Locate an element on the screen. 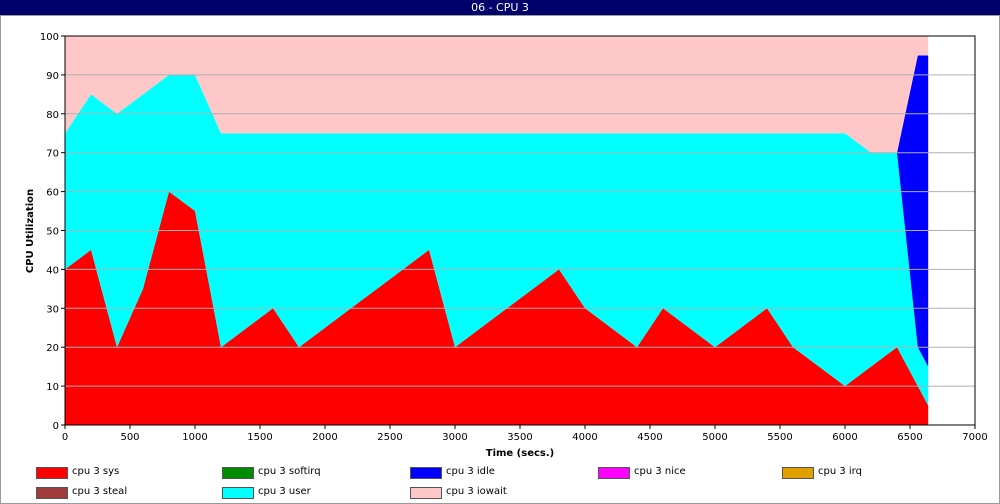 The height and width of the screenshot is (504, 1000). x-tick-label: 2000 is located at coordinates (324, 437).